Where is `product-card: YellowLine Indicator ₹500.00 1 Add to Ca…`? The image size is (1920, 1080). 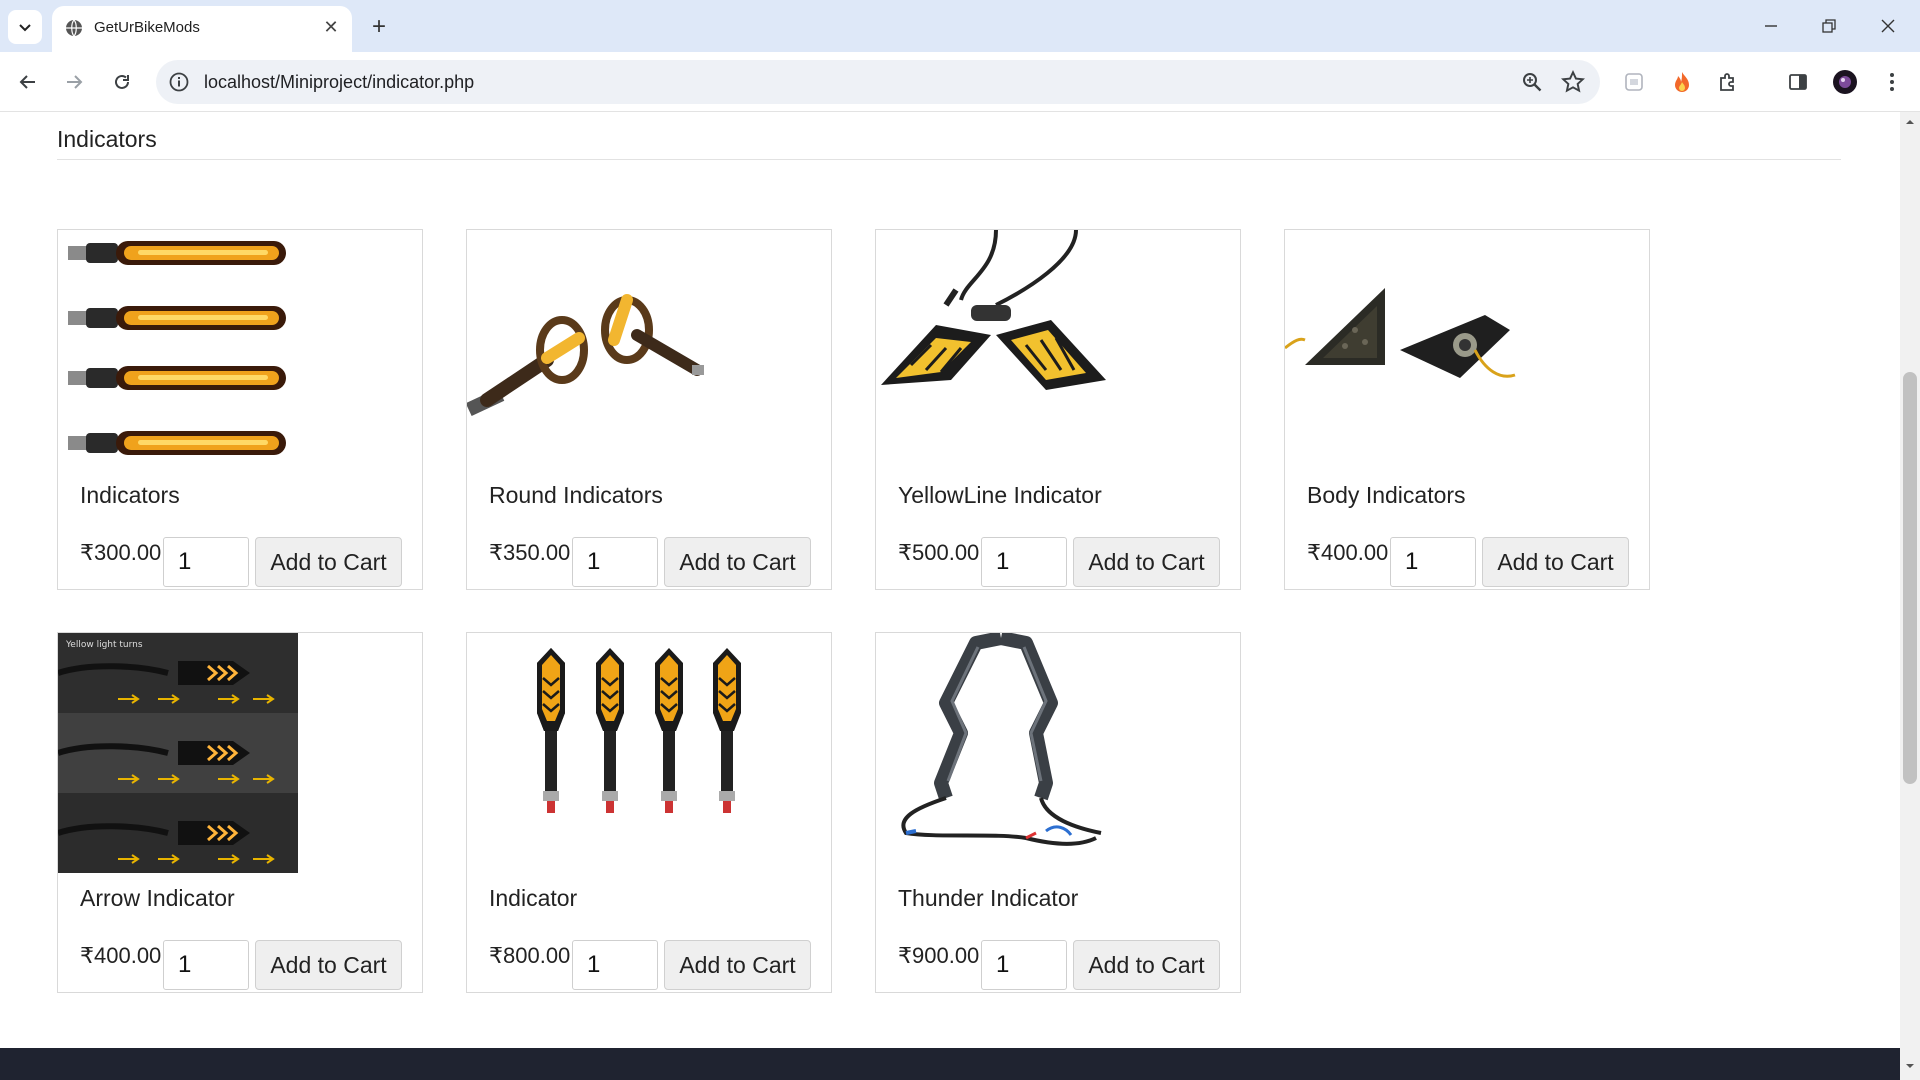 product-card: YellowLine Indicator ₹500.00 1 Add to Ca… is located at coordinates (1058, 409).